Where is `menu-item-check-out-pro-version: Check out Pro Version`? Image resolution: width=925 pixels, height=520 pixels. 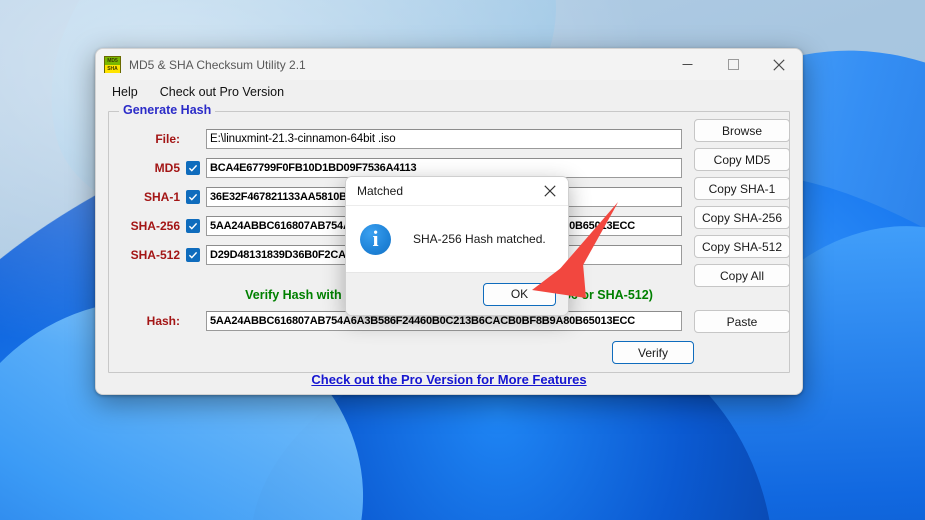 menu-item-check-out-pro-version: Check out Pro Version is located at coordinates (222, 92).